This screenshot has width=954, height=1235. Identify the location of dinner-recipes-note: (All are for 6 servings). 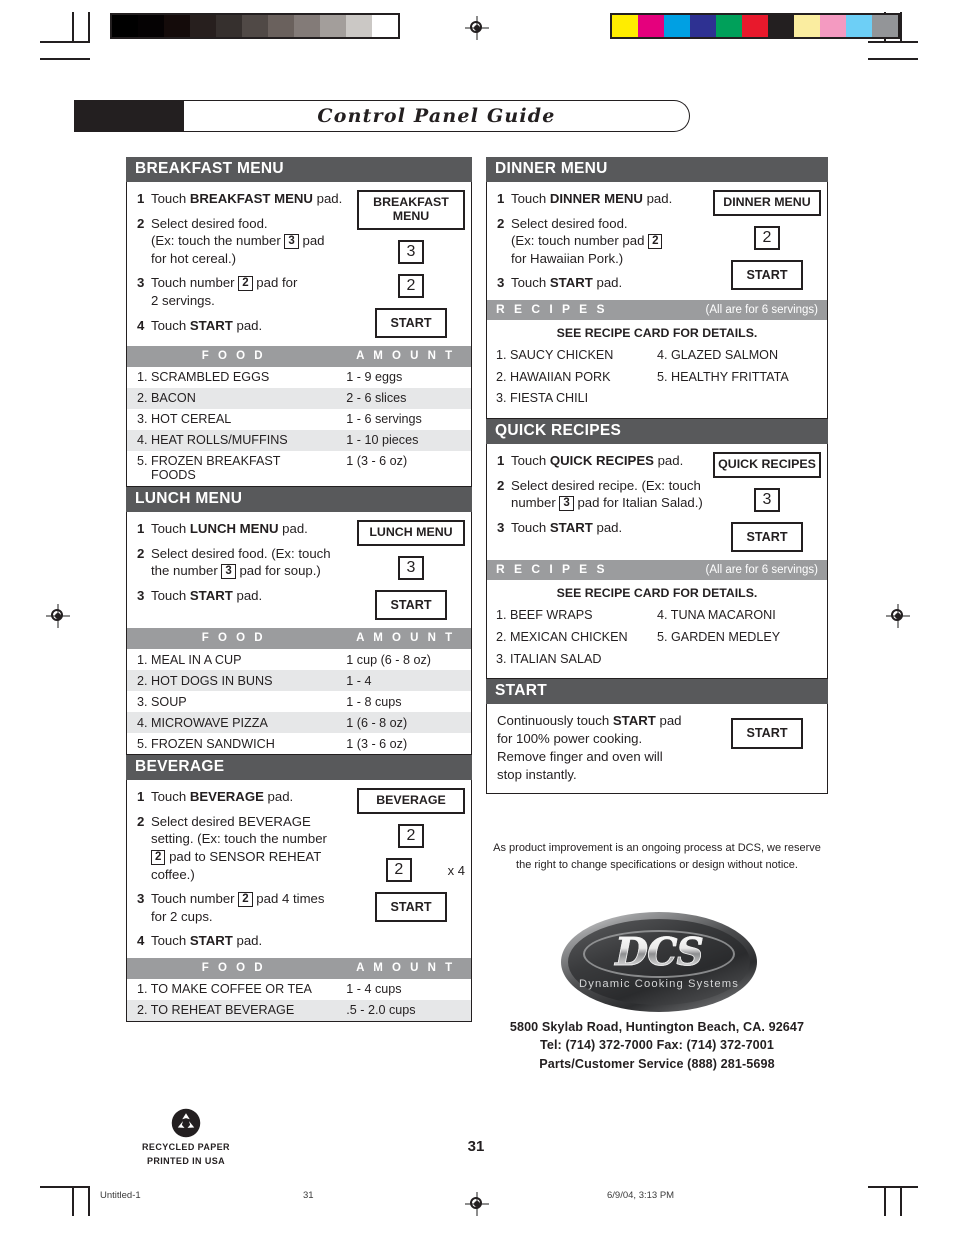
(761, 310).